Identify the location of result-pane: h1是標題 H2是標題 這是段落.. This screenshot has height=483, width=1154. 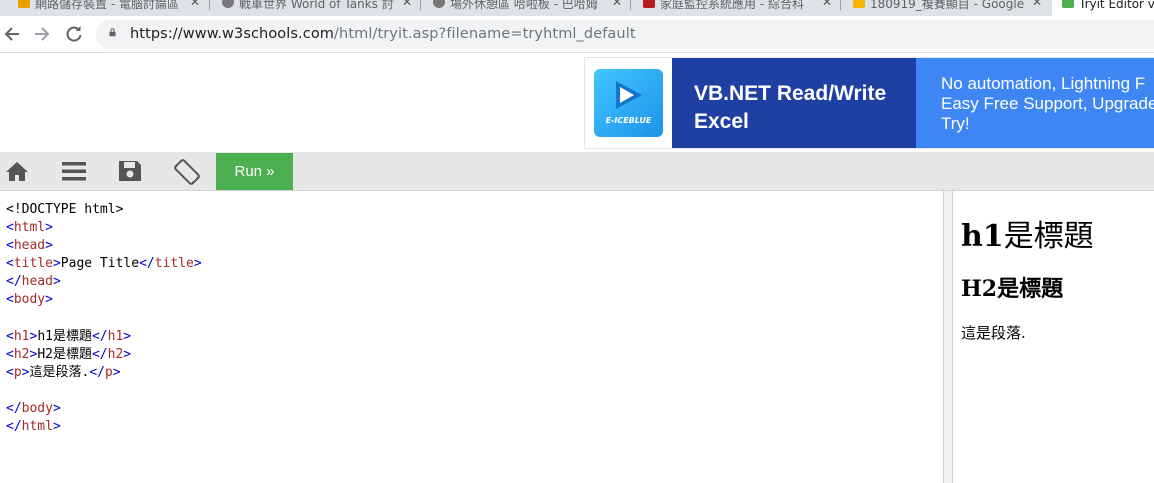
(1053, 337).